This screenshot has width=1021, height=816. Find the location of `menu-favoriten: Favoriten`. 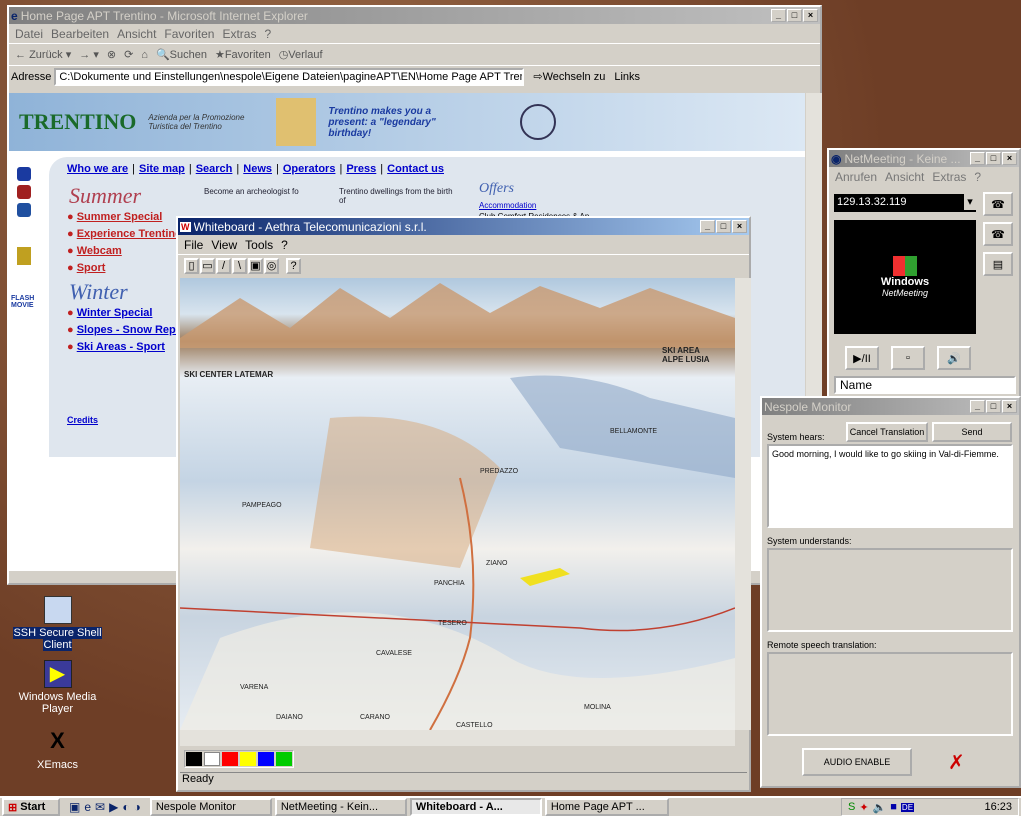

menu-favoriten: Favoriten is located at coordinates (189, 34).